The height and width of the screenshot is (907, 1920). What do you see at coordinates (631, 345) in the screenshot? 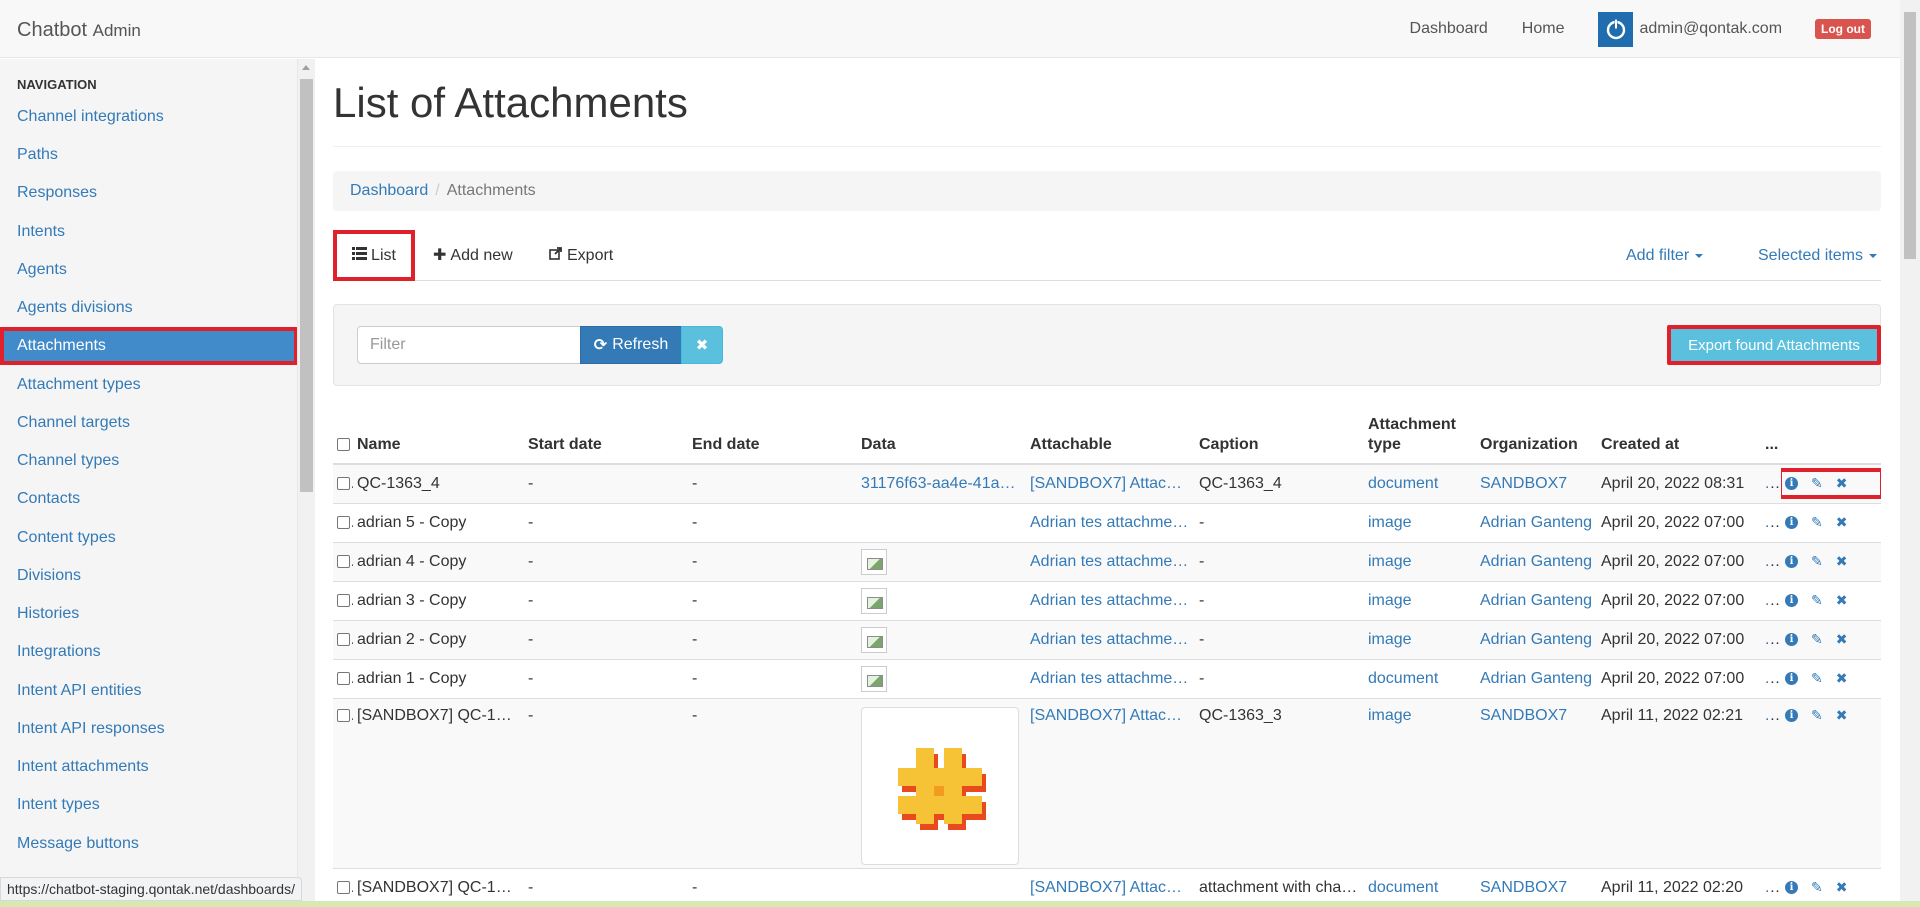
I see `refresh-button: ⟳ Refresh` at bounding box center [631, 345].